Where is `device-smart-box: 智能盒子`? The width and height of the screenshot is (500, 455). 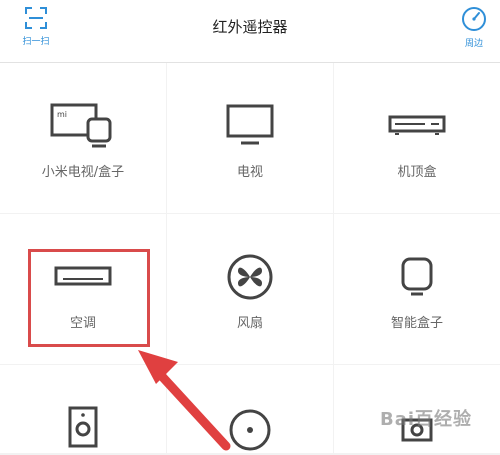 device-smart-box: 智能盒子 is located at coordinates (417, 289).